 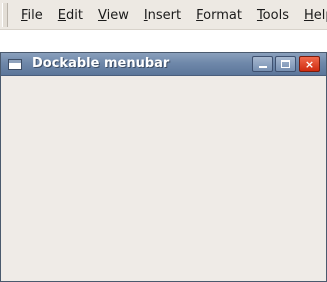 I want to click on window-icon, so click(x=15, y=64).